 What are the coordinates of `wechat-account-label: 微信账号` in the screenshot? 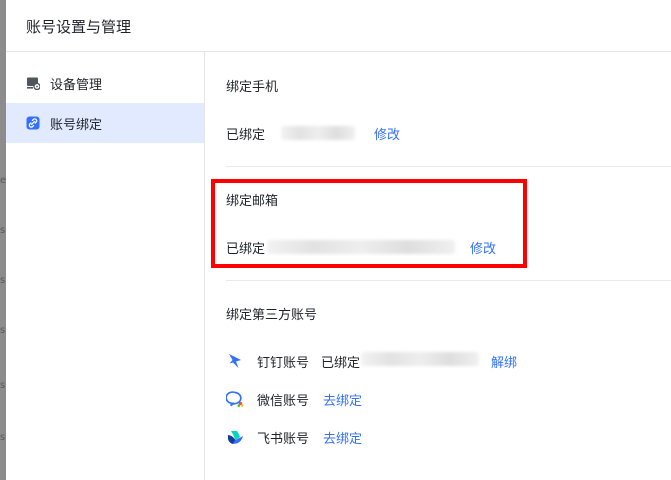 It's located at (283, 401).